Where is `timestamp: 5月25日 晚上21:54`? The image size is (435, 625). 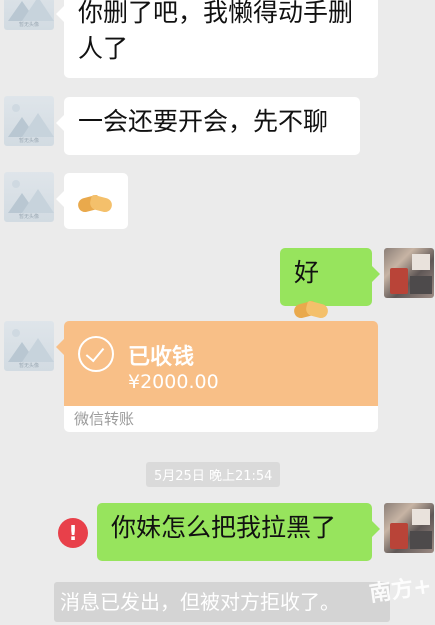 timestamp: 5月25日 晚上21:54 is located at coordinates (213, 474).